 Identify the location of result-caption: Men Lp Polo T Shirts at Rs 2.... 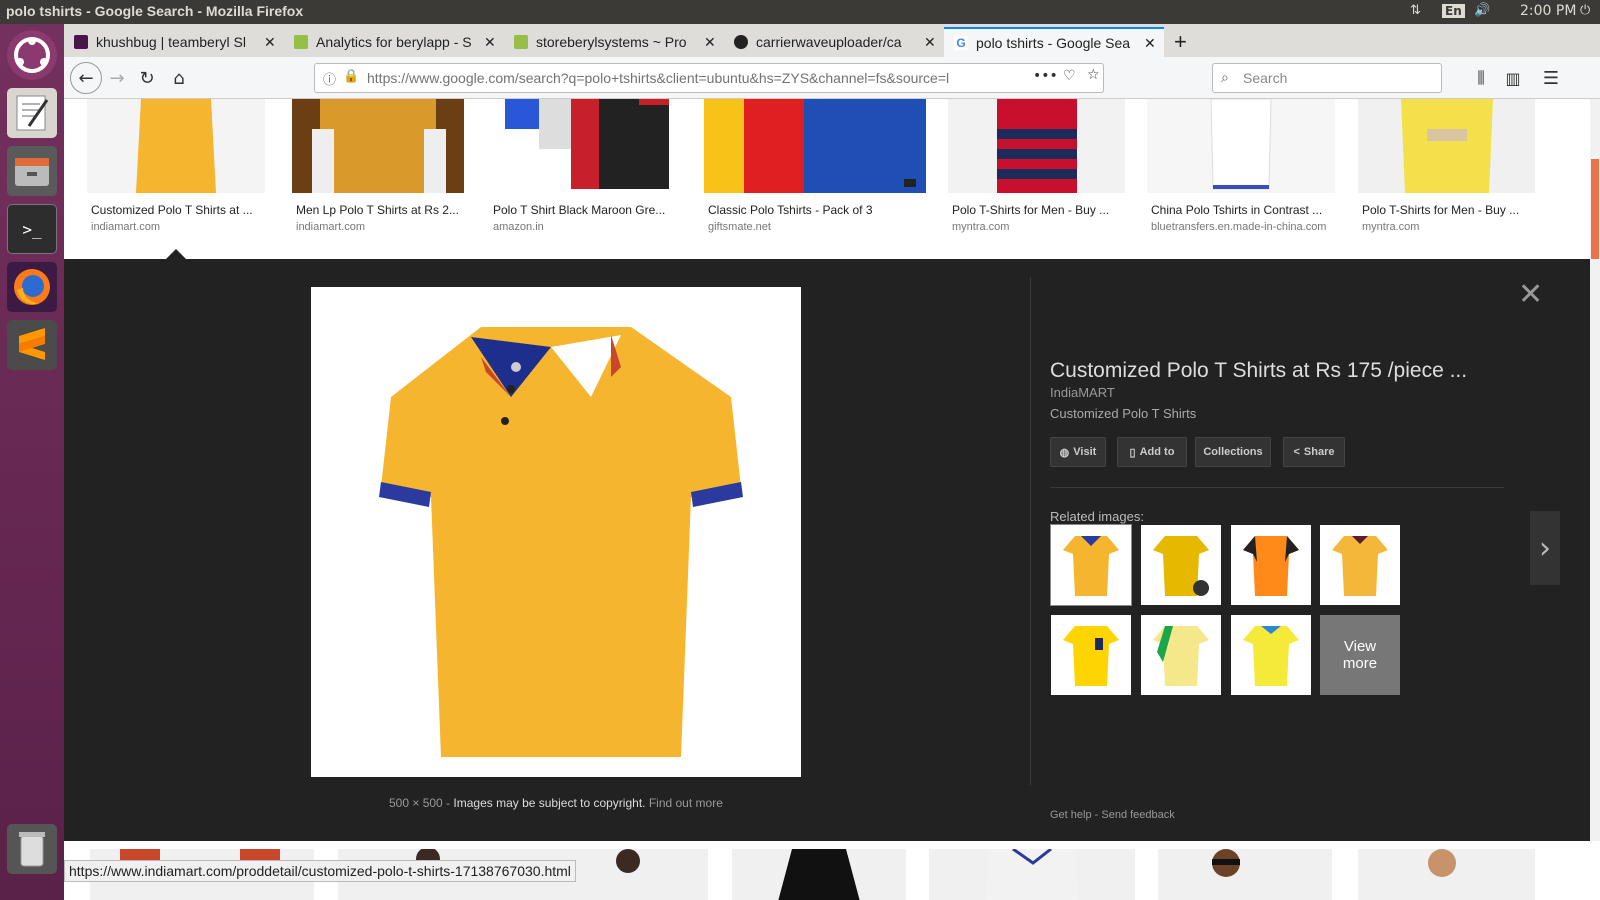
(380, 210).